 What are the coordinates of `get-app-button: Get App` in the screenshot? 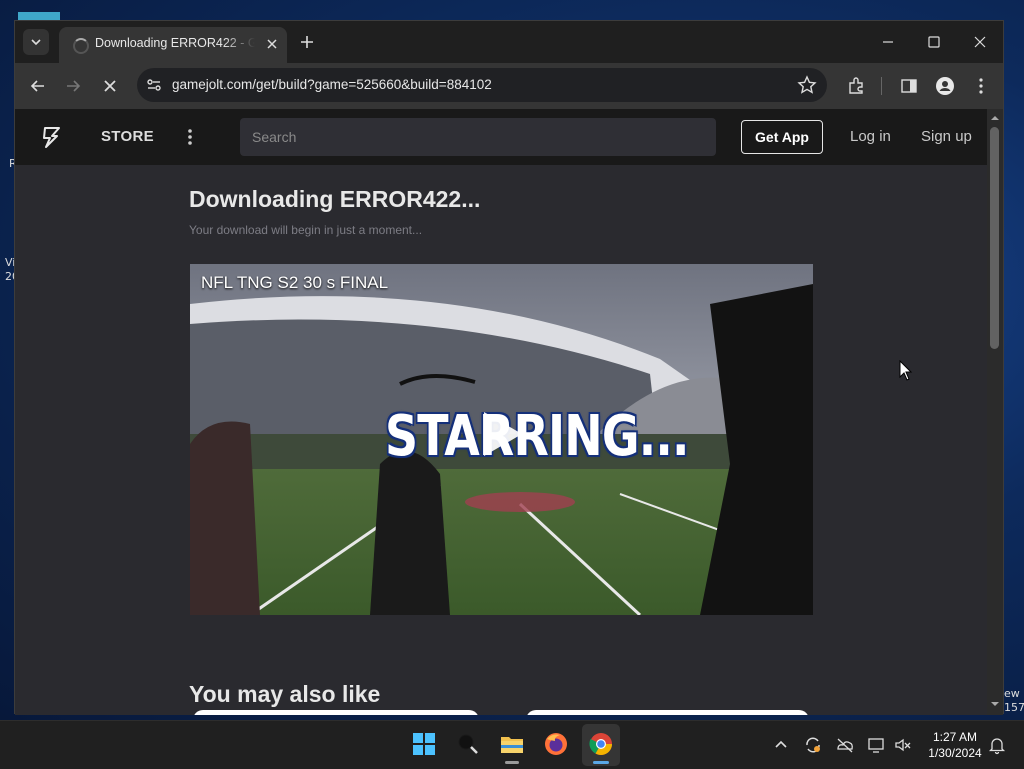 It's located at (782, 137).